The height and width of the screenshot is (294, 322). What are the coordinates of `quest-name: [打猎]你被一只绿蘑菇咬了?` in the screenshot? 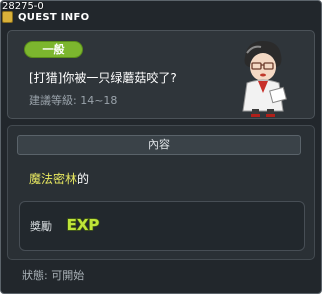 It's located at (103, 78).